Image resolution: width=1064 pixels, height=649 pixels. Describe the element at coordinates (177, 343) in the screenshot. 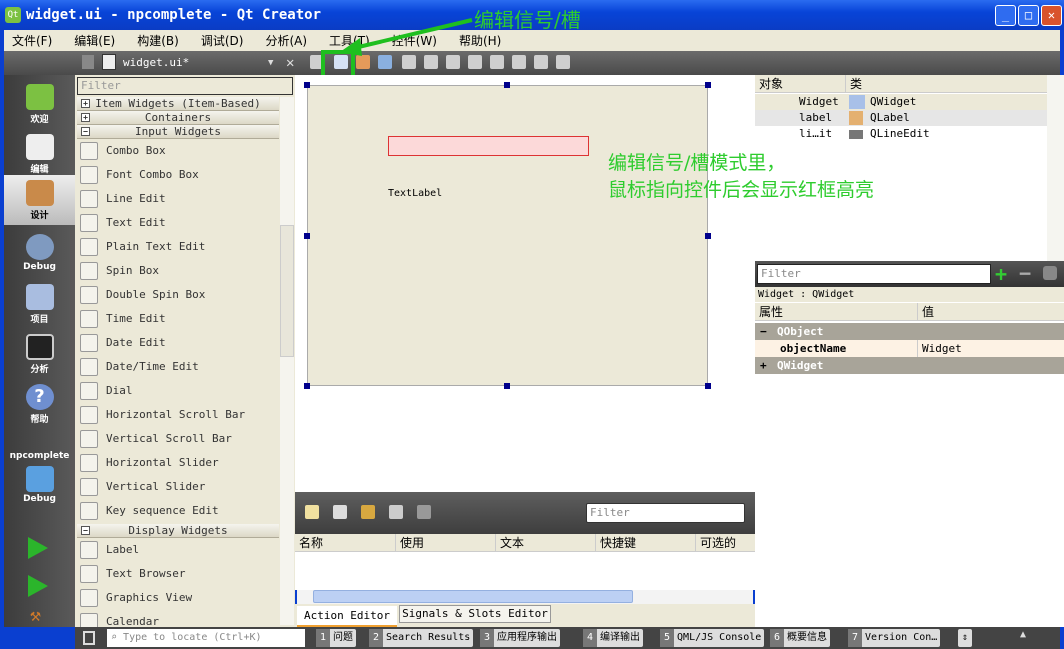

I see `widget-item: Date Edit` at that location.